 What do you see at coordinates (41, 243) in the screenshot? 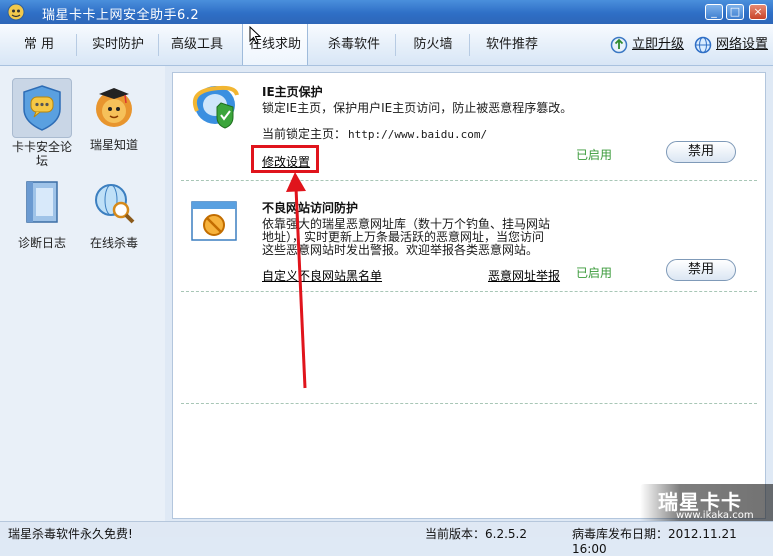
I see `sidebar-label-diagnostic-log: 诊断日志` at bounding box center [41, 243].